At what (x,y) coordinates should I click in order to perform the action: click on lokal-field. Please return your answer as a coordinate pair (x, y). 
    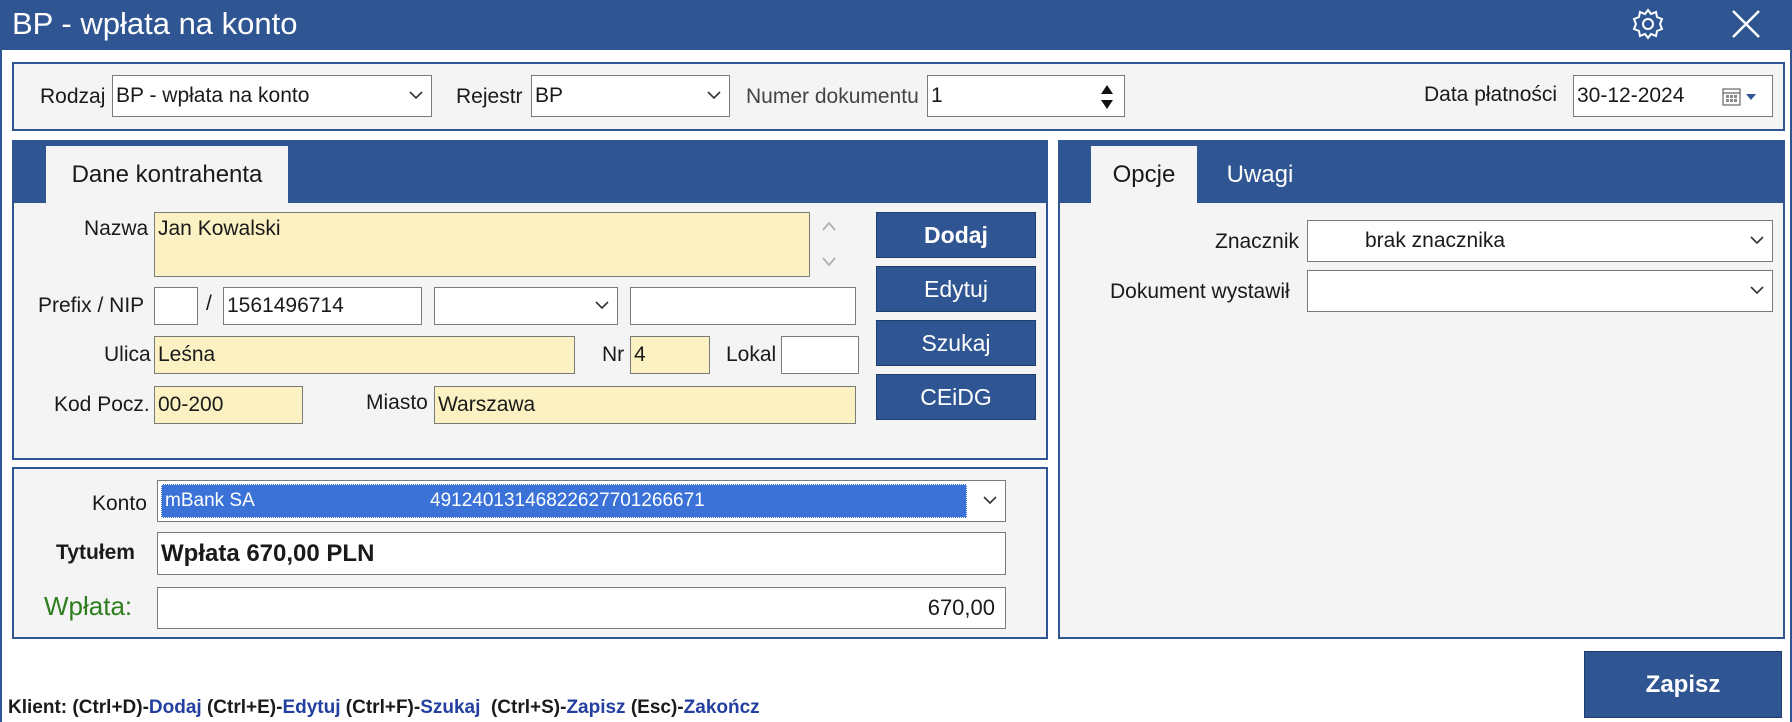
    Looking at the image, I should click on (820, 355).